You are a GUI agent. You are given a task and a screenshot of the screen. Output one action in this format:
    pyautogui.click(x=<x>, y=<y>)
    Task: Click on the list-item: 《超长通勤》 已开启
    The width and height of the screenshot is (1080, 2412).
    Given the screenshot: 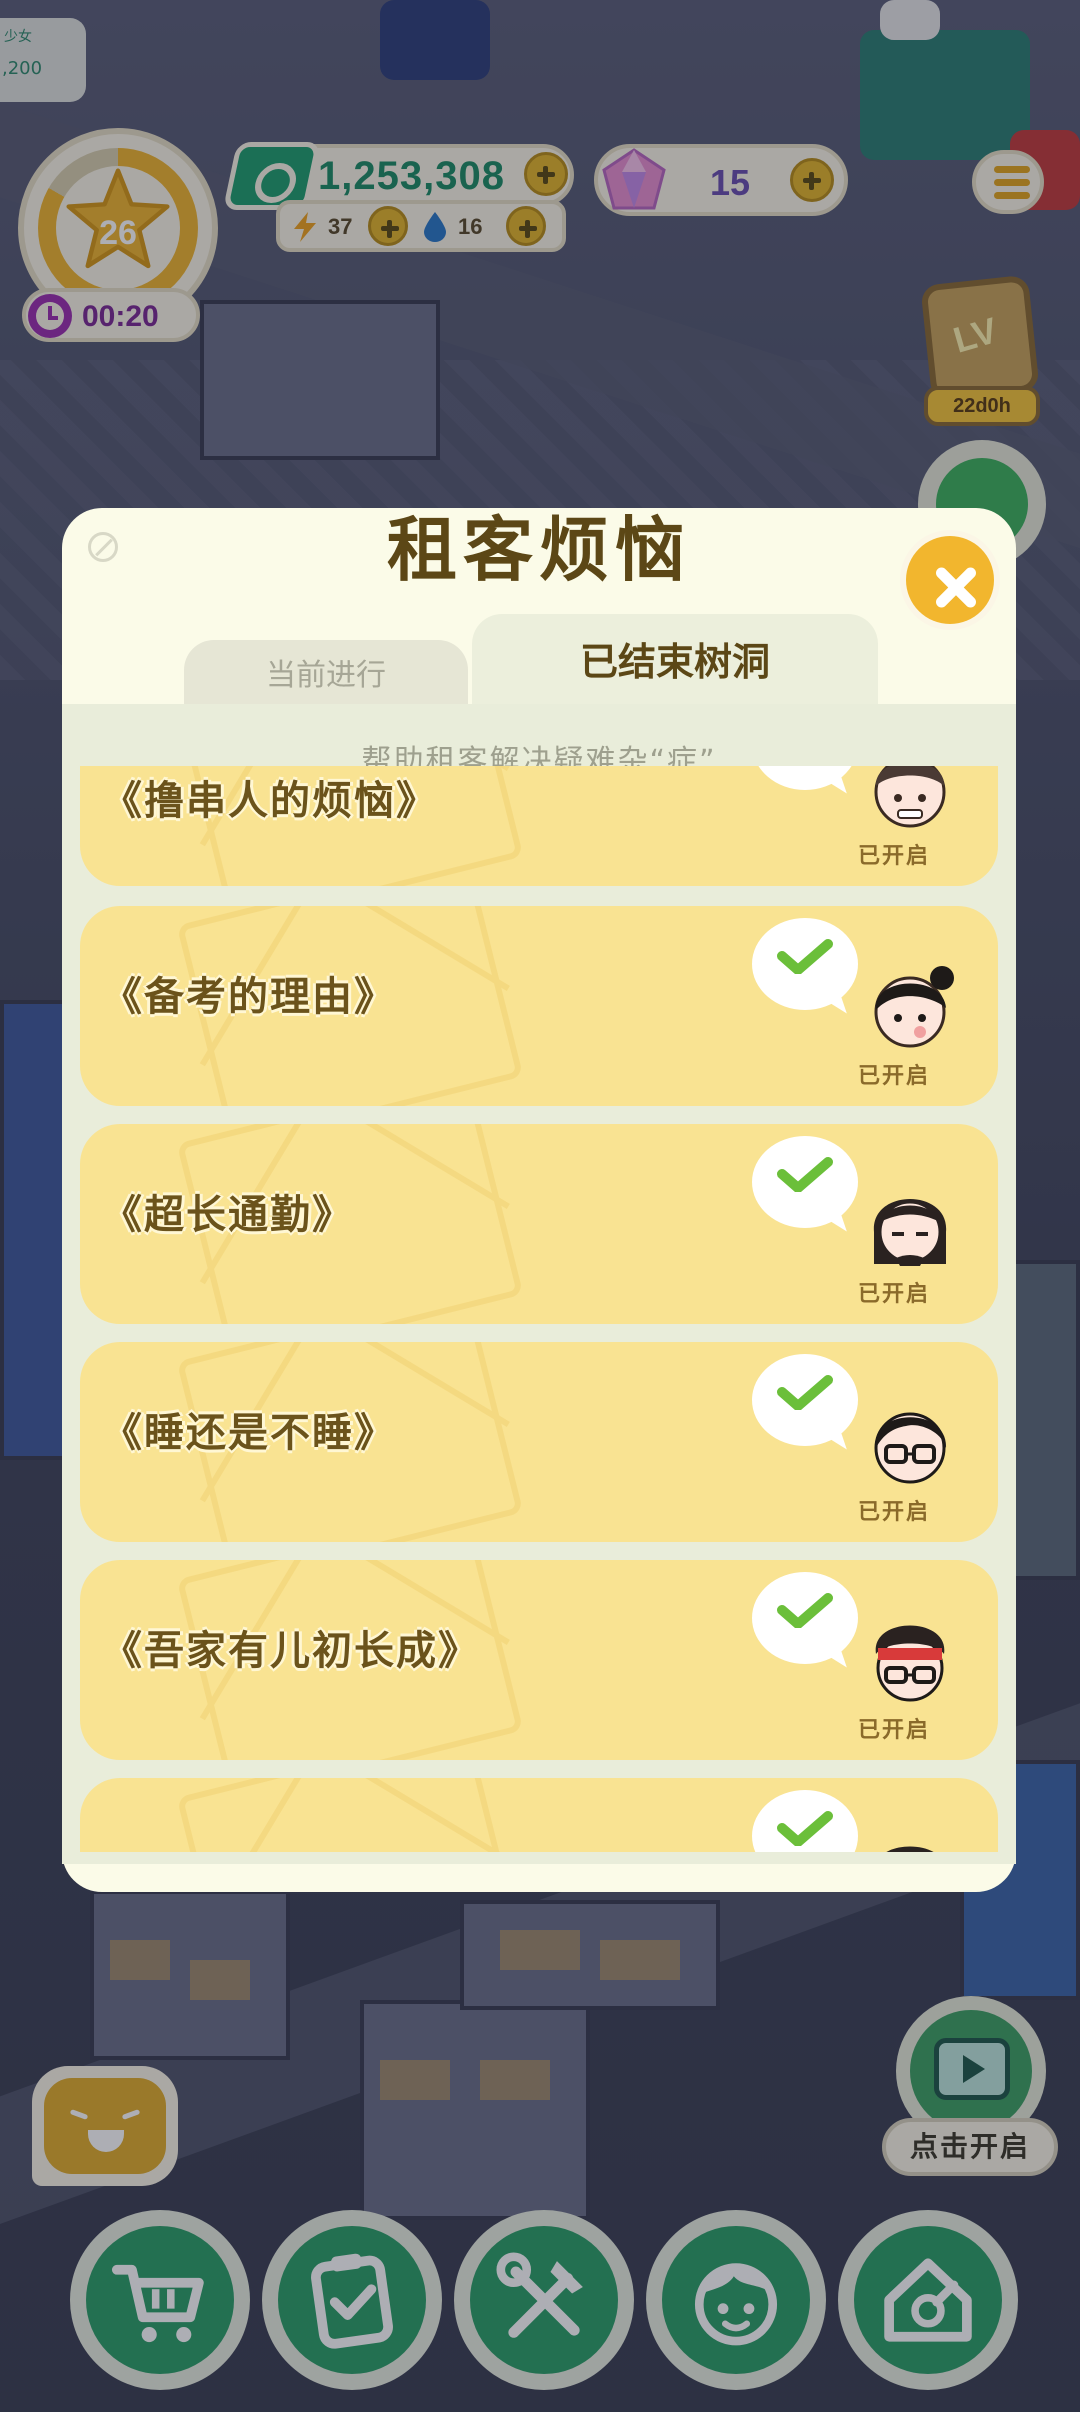 What is the action you would take?
    pyautogui.click(x=539, y=1224)
    